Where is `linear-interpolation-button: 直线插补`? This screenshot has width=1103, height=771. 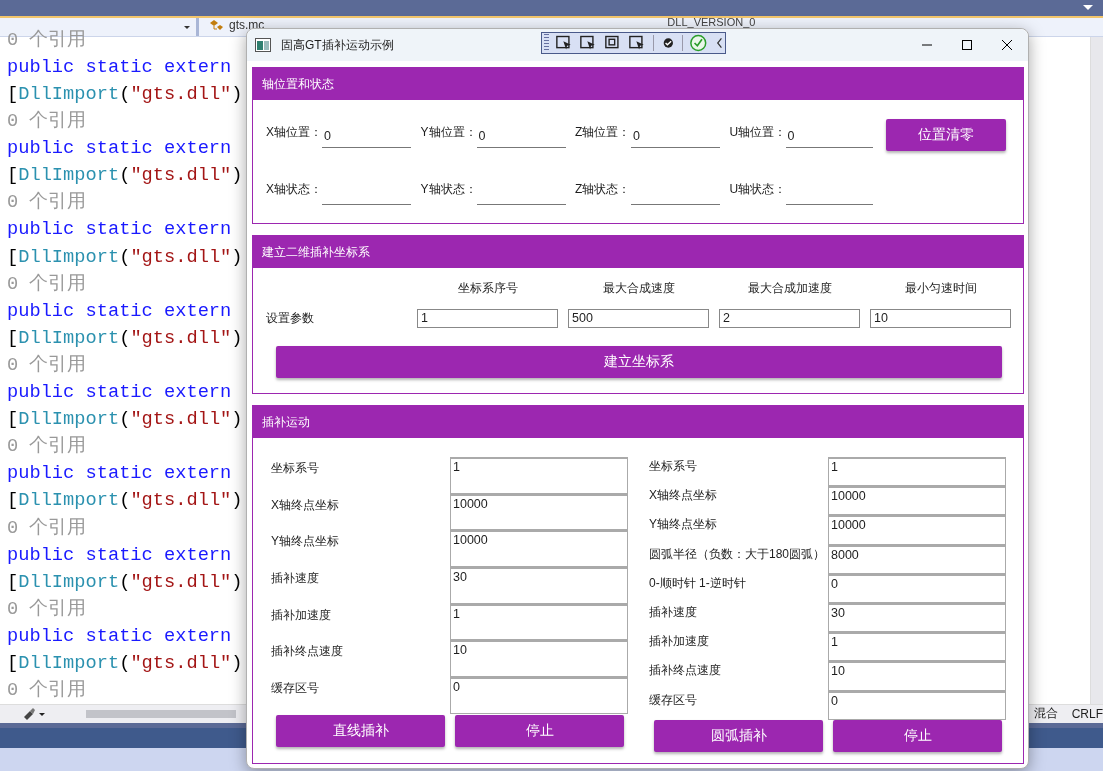
linear-interpolation-button: 直线插补 is located at coordinates (360, 730).